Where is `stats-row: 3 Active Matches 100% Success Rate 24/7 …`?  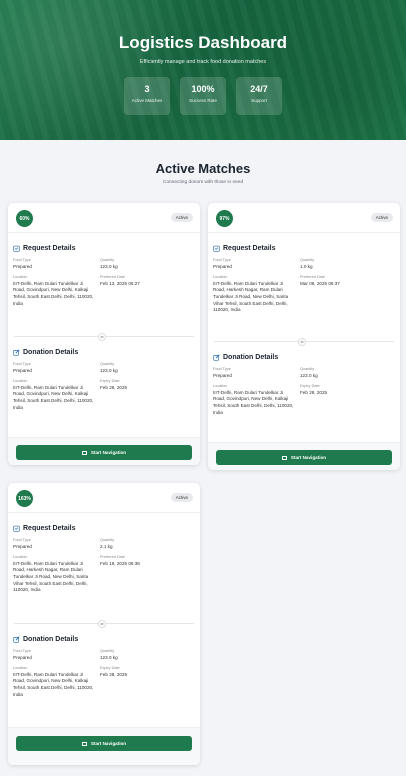
stats-row: 3 Active Matches 100% Success Rate 24/7 … is located at coordinates (203, 96).